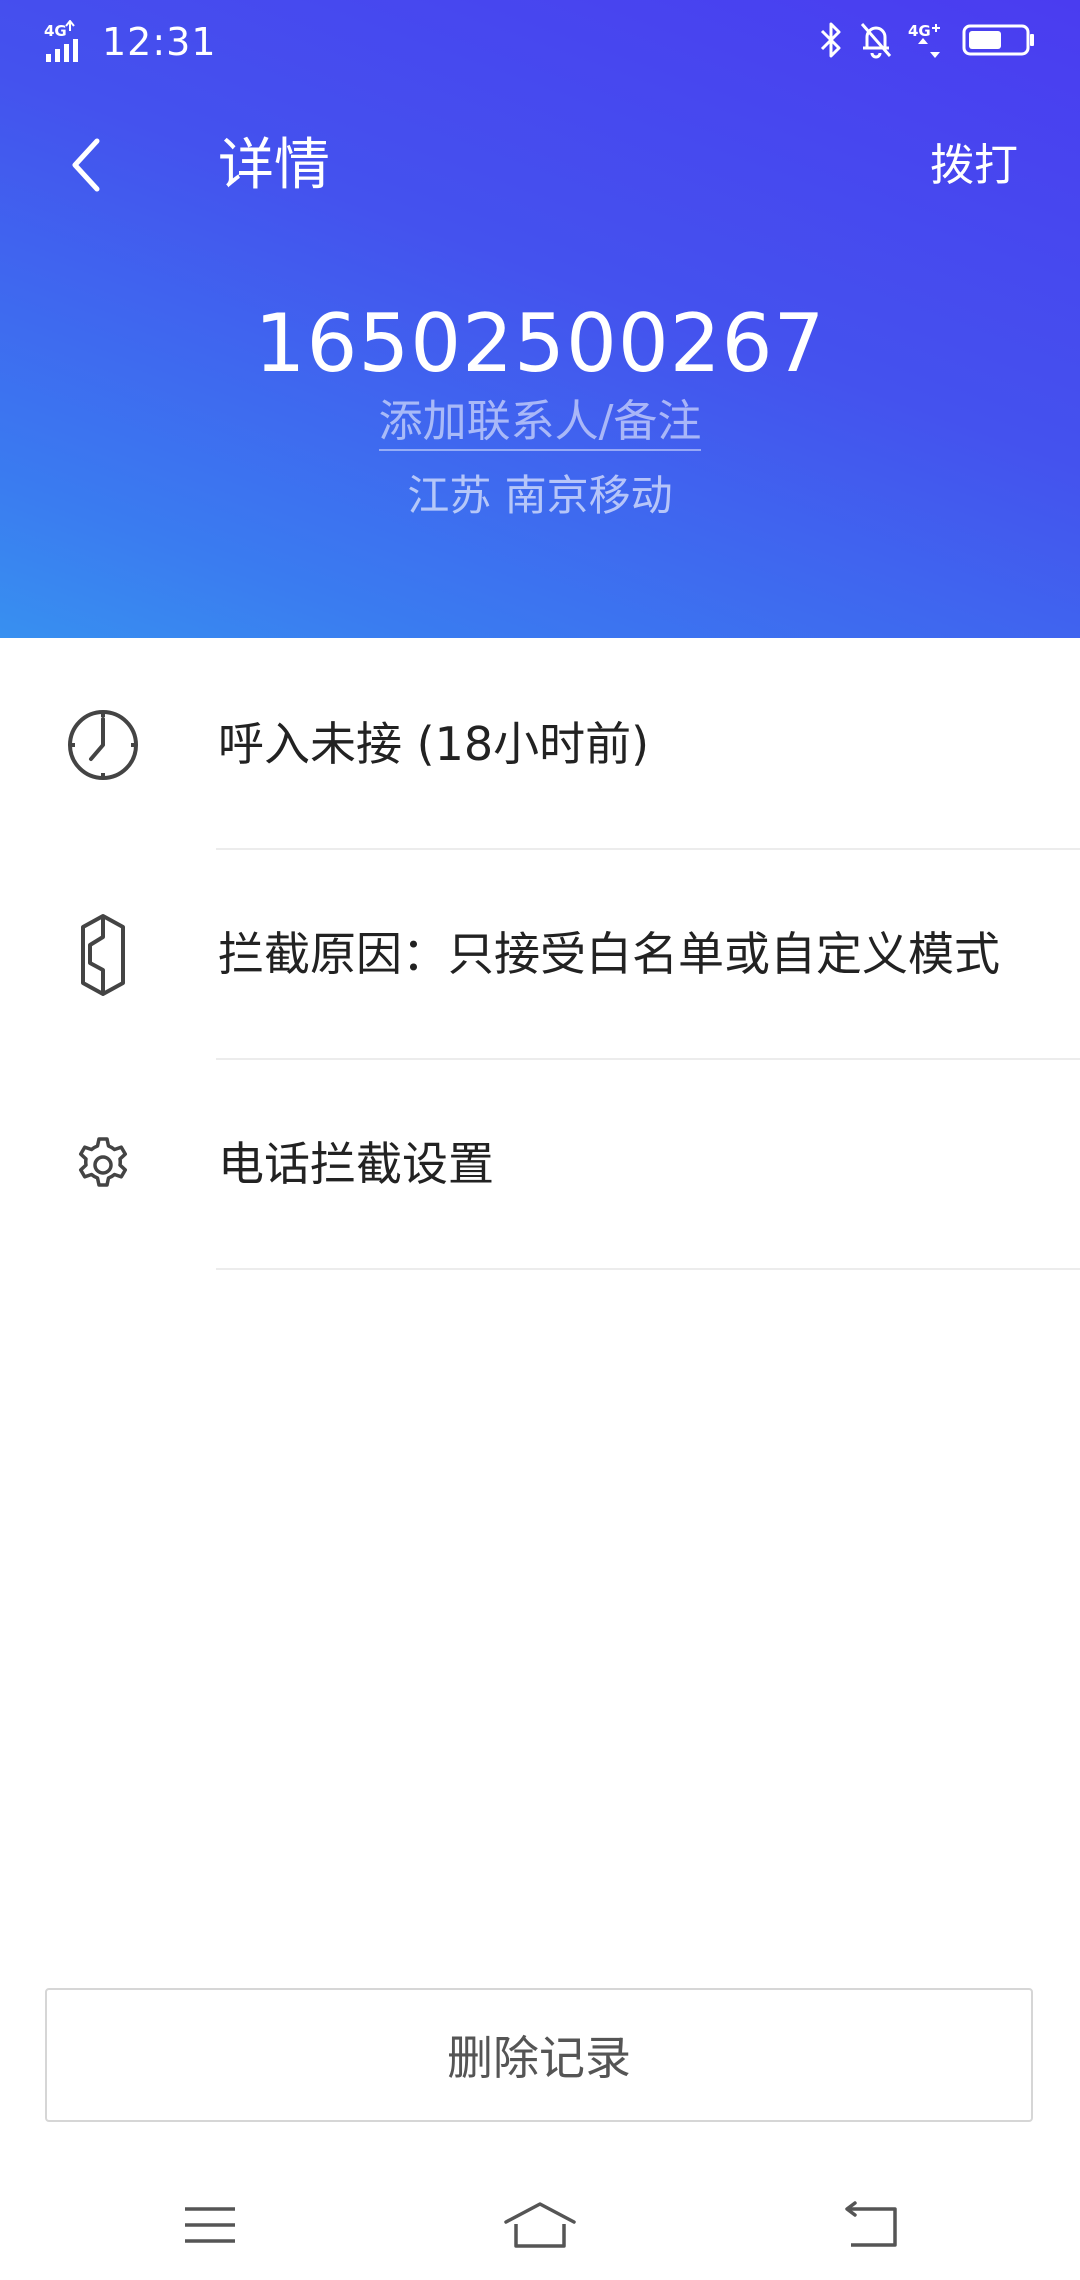 Image resolution: width=1080 pixels, height=2280 pixels. What do you see at coordinates (540, 343) in the screenshot?
I see `phone-number: 16502500267` at bounding box center [540, 343].